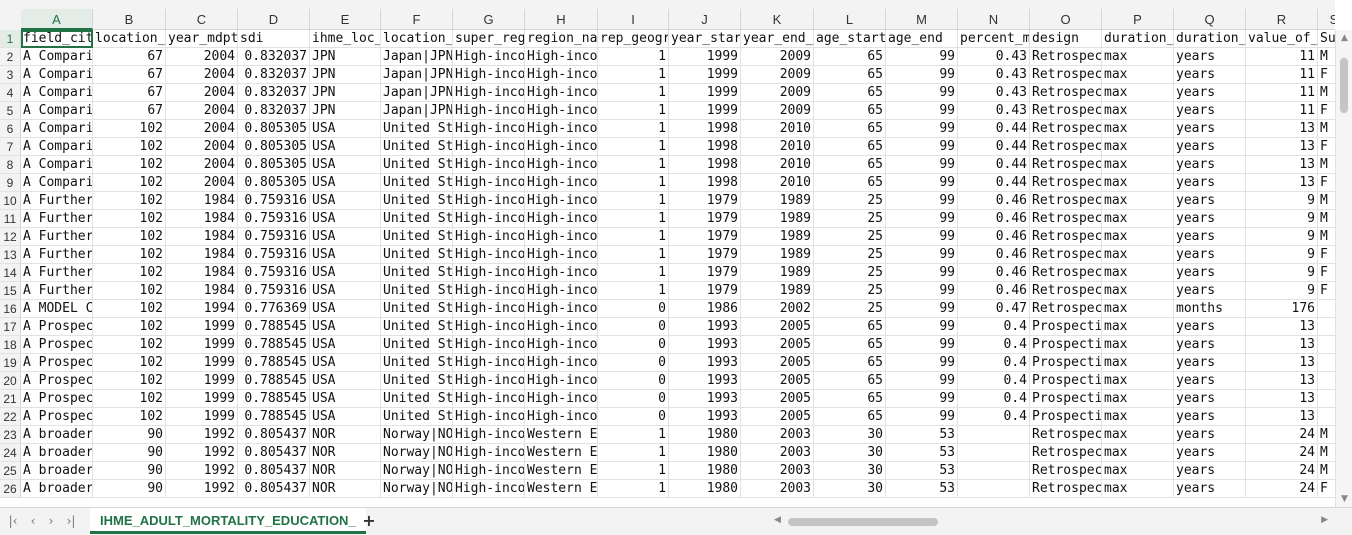  I want to click on cell-n7: 0.44, so click(994, 147).